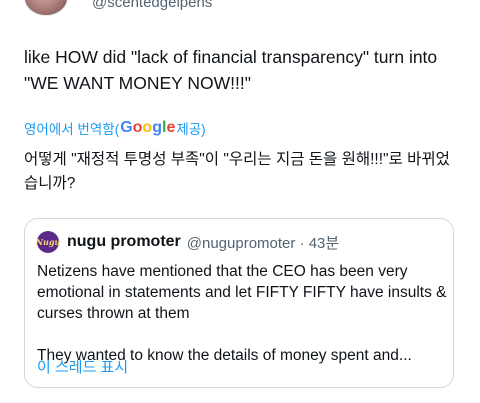 The image size is (480, 403). Describe the element at coordinates (157, 127) in the screenshot. I see `google-letter: g` at that location.